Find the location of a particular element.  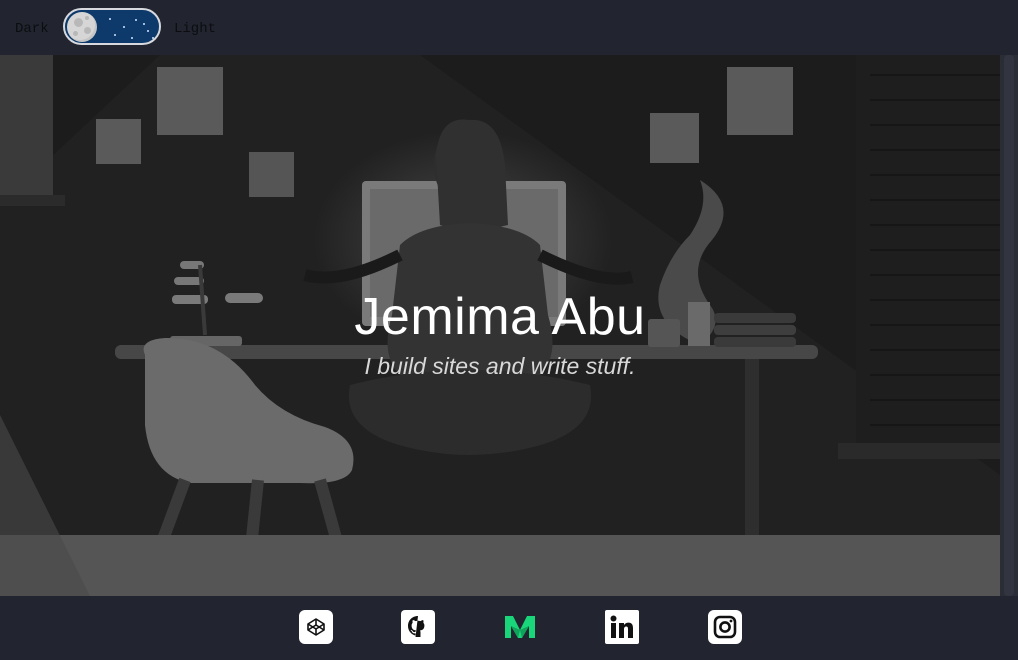

footer-social-bar is located at coordinates (509, 628).